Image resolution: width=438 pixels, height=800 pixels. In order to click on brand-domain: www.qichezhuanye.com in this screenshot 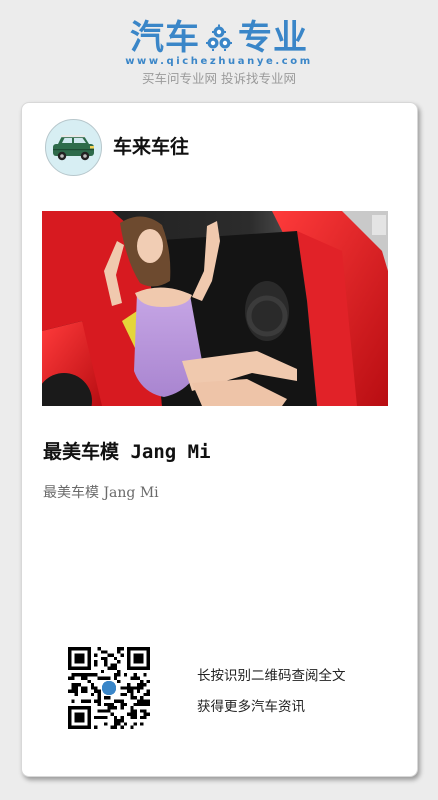, I will do `click(219, 61)`.